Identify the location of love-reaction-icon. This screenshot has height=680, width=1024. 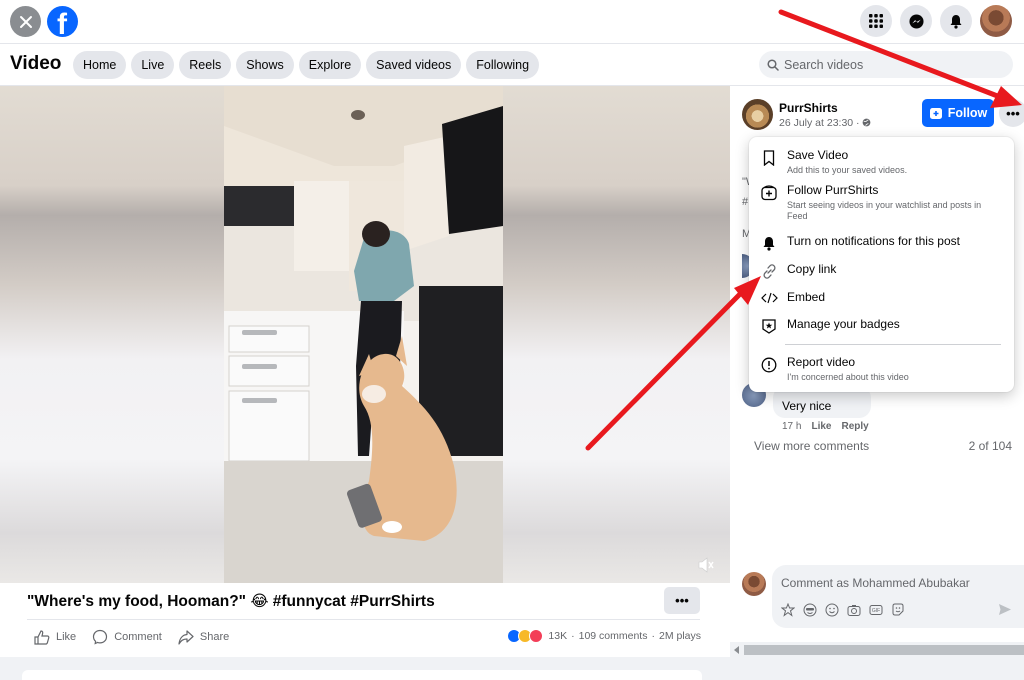
(536, 636).